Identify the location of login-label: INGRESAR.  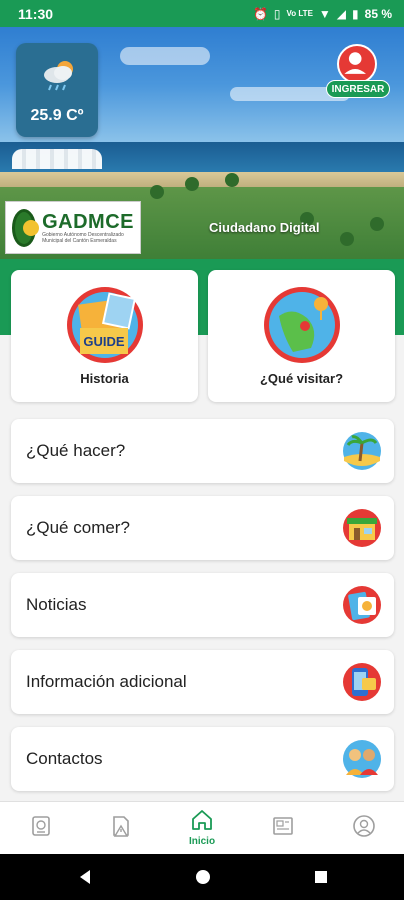
(358, 89).